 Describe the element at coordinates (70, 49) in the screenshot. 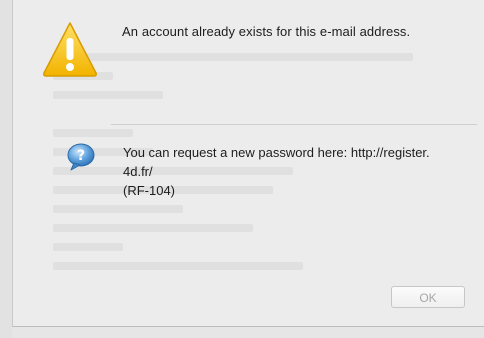

I see `warning-triangle-icon` at that location.